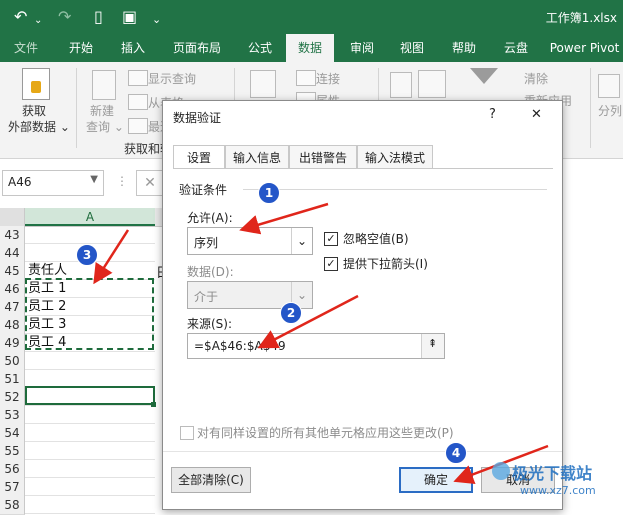  Describe the element at coordinates (87, 255) in the screenshot. I see `step-badge-3: 3` at that location.